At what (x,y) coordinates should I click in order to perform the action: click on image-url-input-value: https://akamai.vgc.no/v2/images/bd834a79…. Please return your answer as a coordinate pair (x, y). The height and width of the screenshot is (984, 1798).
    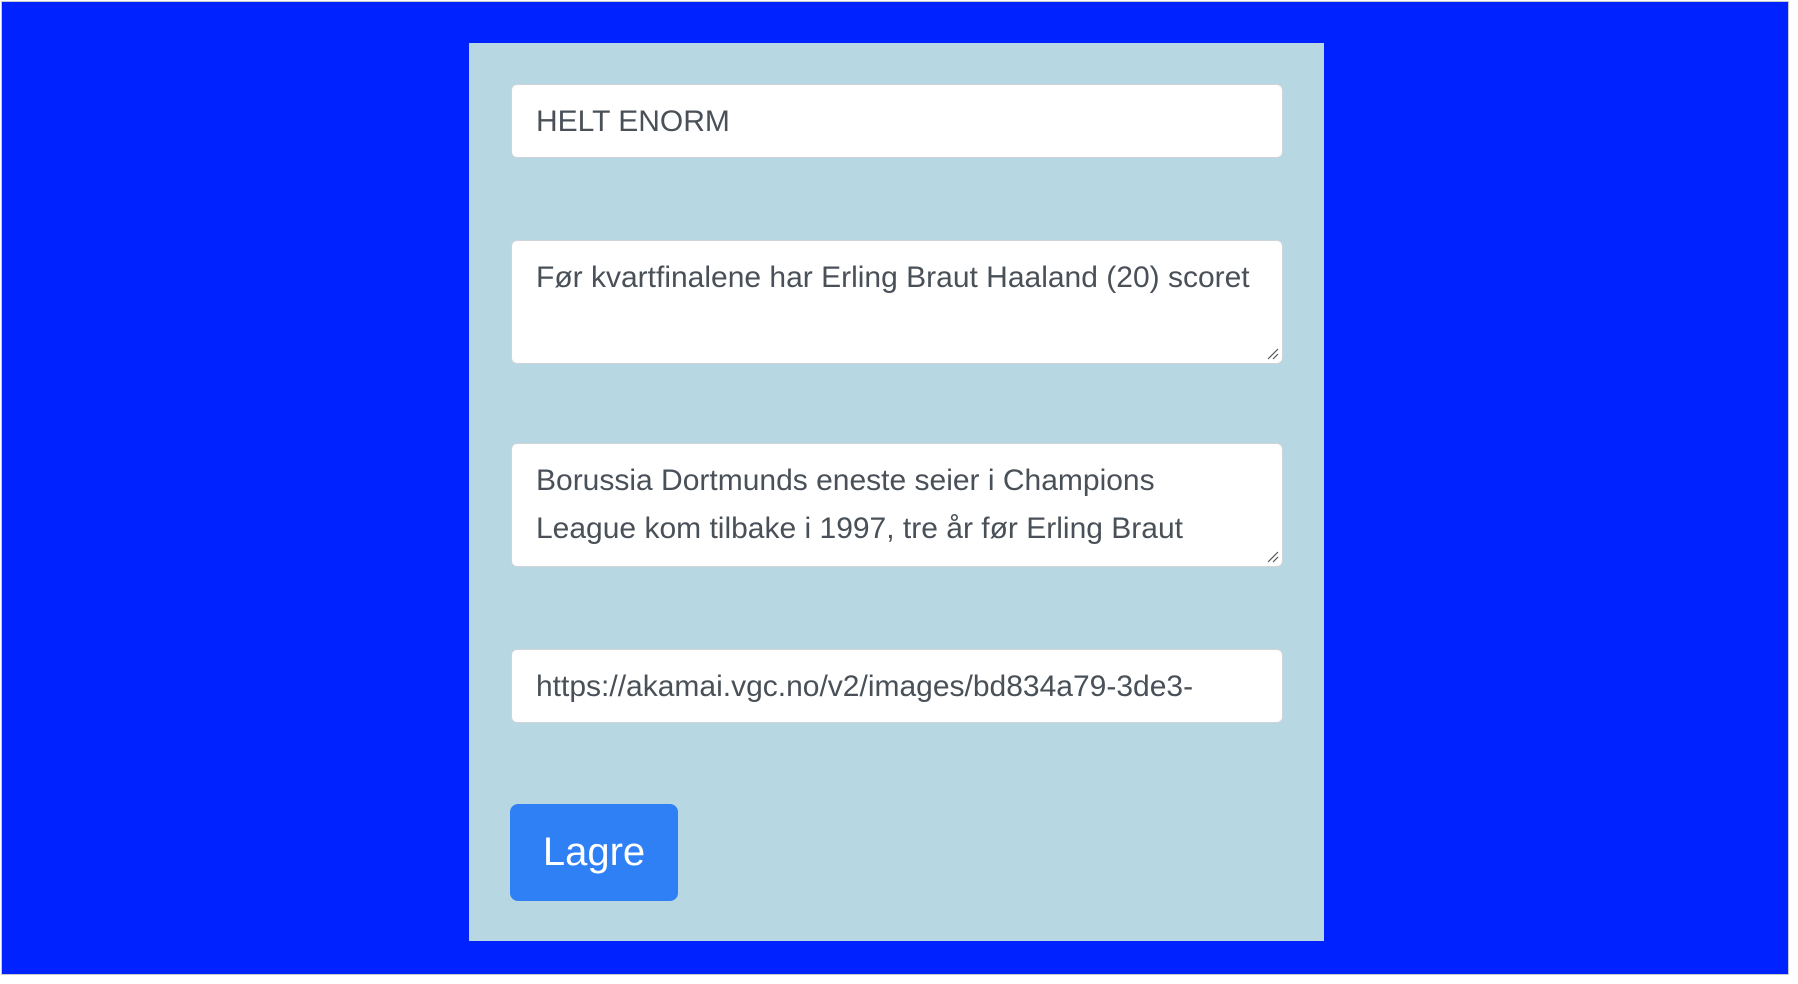
    Looking at the image, I should click on (865, 686).